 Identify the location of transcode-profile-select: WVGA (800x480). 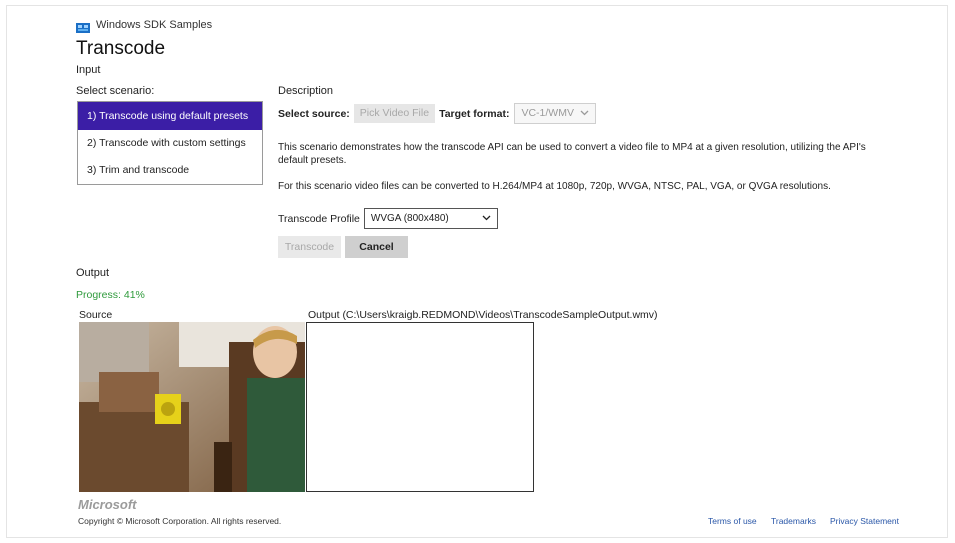
(430, 218).